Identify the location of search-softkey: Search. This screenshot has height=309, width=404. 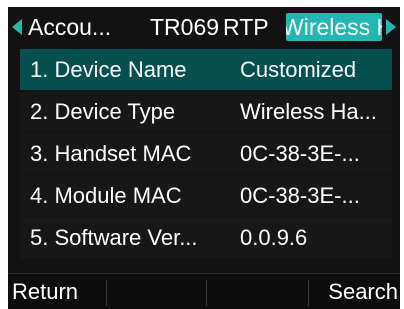
(363, 291).